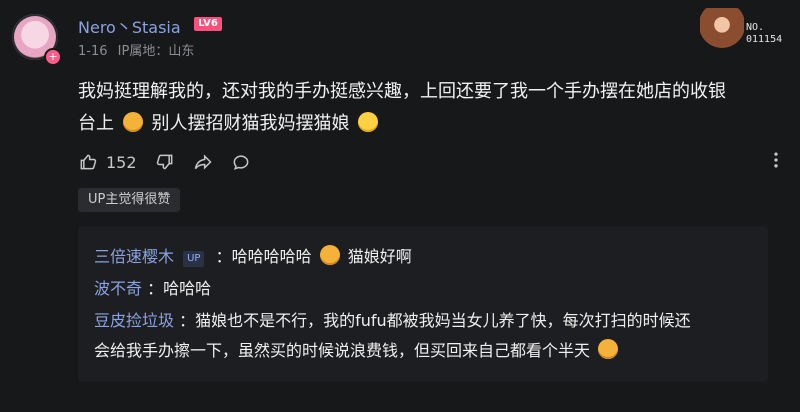  I want to click on like-button: 152, so click(107, 162).